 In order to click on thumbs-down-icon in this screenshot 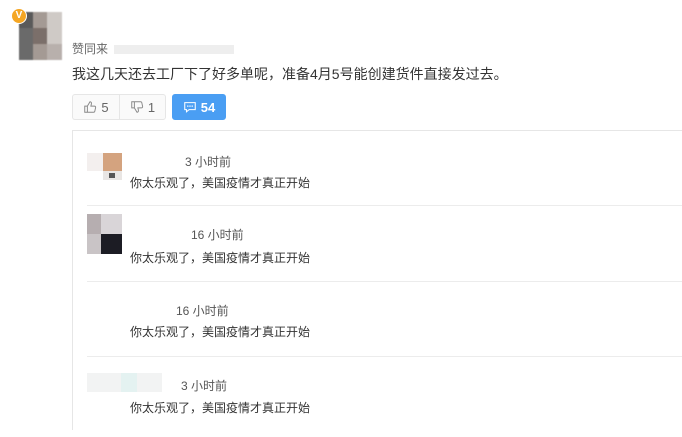, I will do `click(137, 107)`.